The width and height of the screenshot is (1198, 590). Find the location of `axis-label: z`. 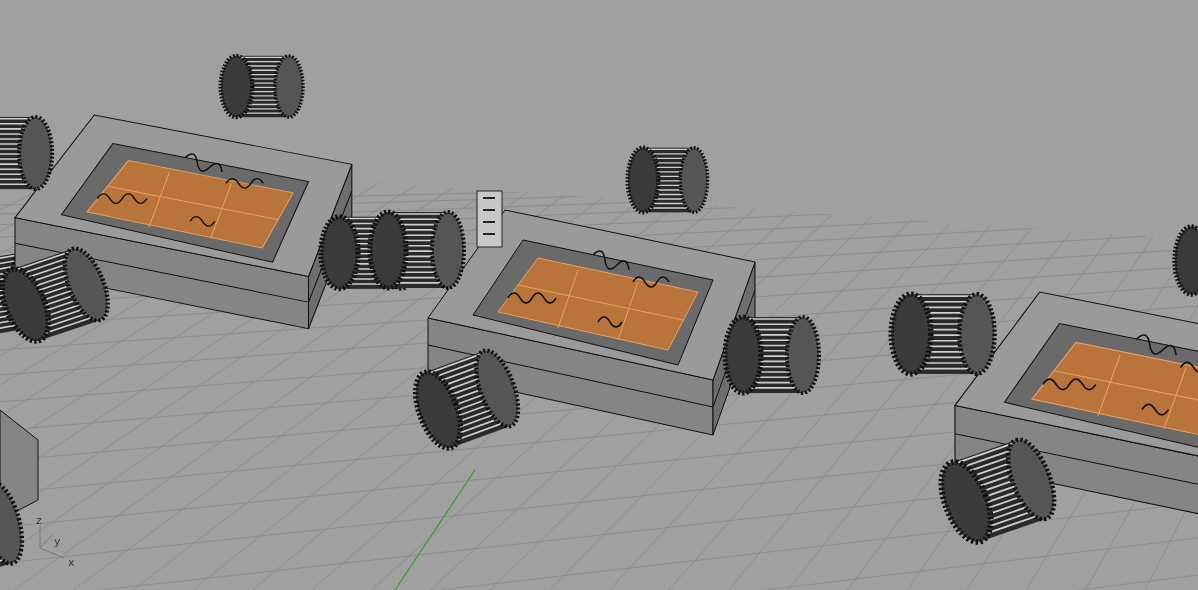

axis-label: z is located at coordinates (39, 520).